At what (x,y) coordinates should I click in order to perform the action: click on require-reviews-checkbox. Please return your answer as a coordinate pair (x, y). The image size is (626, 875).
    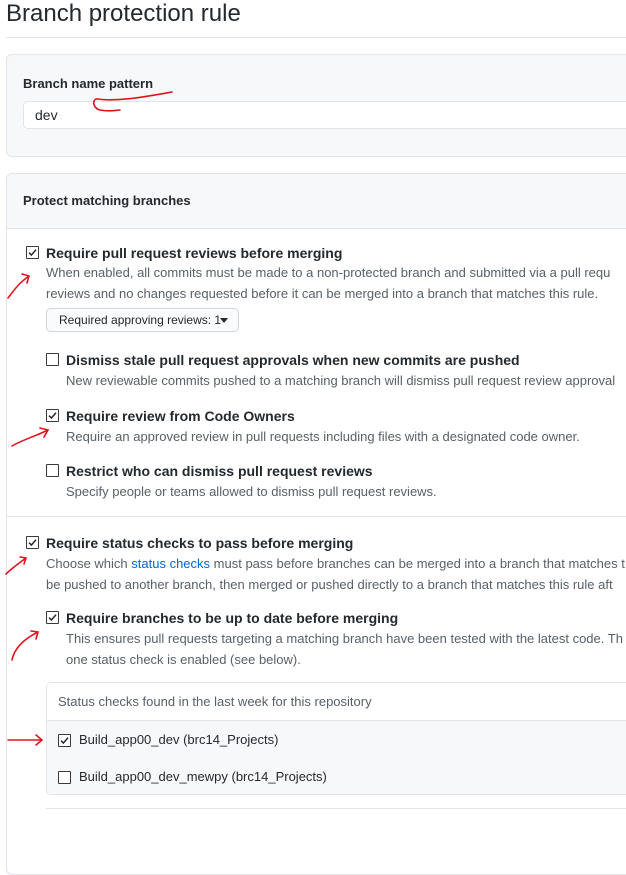
    Looking at the image, I should click on (32, 252).